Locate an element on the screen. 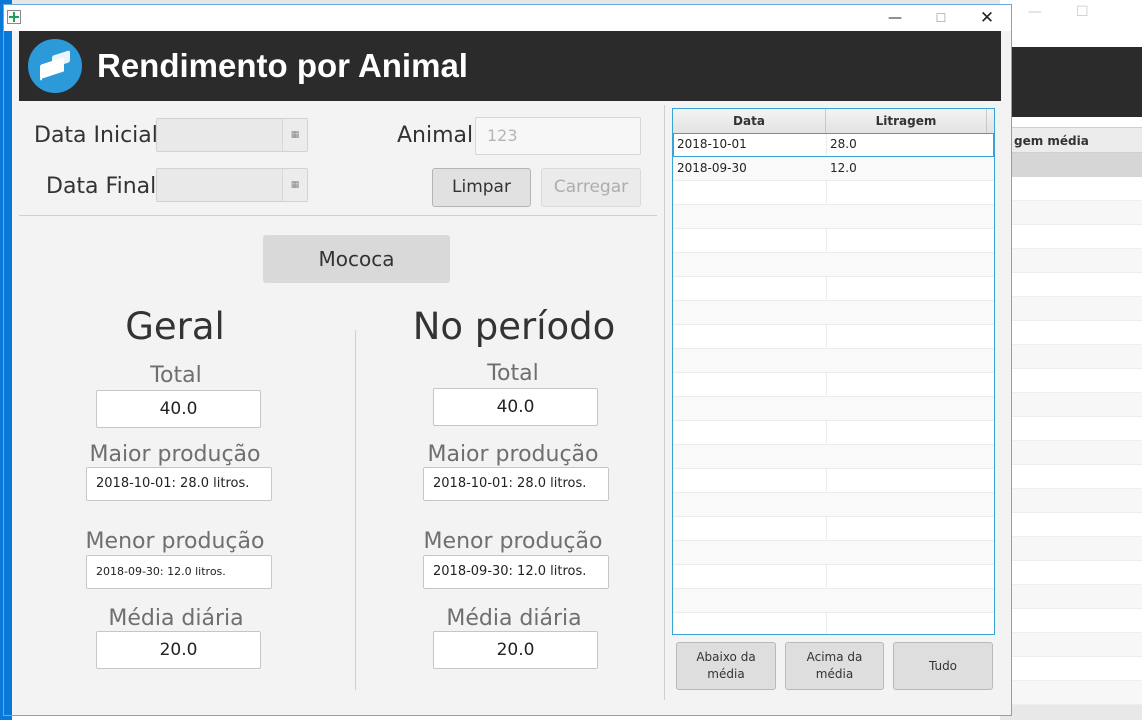 The height and width of the screenshot is (720, 1142). abaixo-media-button: Abaixo da média is located at coordinates (726, 666).